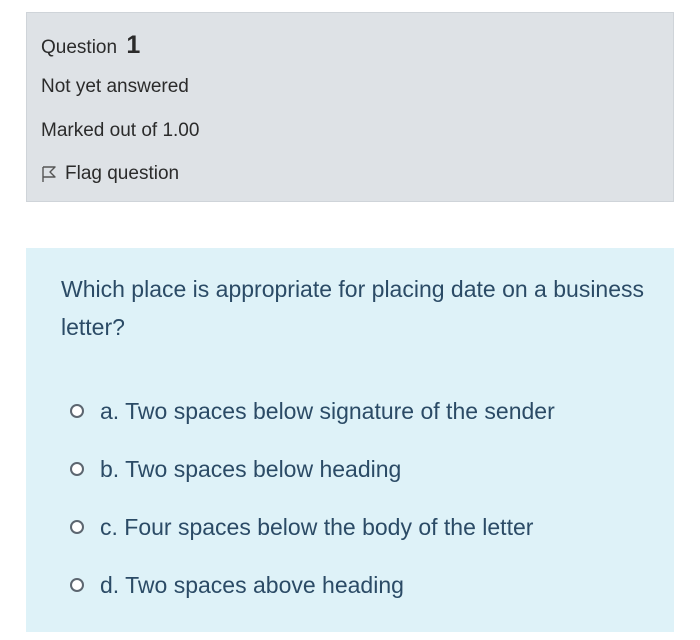 Image resolution: width=700 pixels, height=640 pixels. I want to click on answer-label: d. Two spaces above heading, so click(252, 584).